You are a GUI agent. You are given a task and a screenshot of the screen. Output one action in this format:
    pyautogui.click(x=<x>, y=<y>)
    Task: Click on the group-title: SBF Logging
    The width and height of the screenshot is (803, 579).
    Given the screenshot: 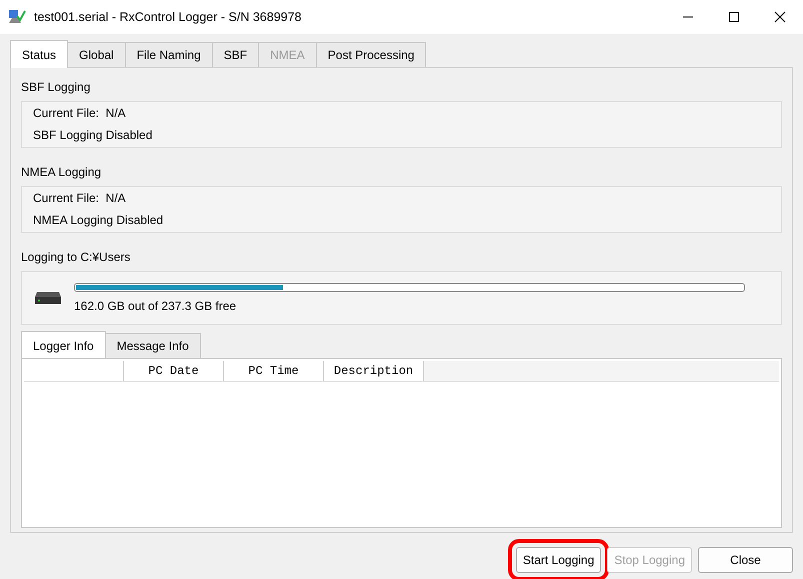 What is the action you would take?
    pyautogui.click(x=56, y=87)
    